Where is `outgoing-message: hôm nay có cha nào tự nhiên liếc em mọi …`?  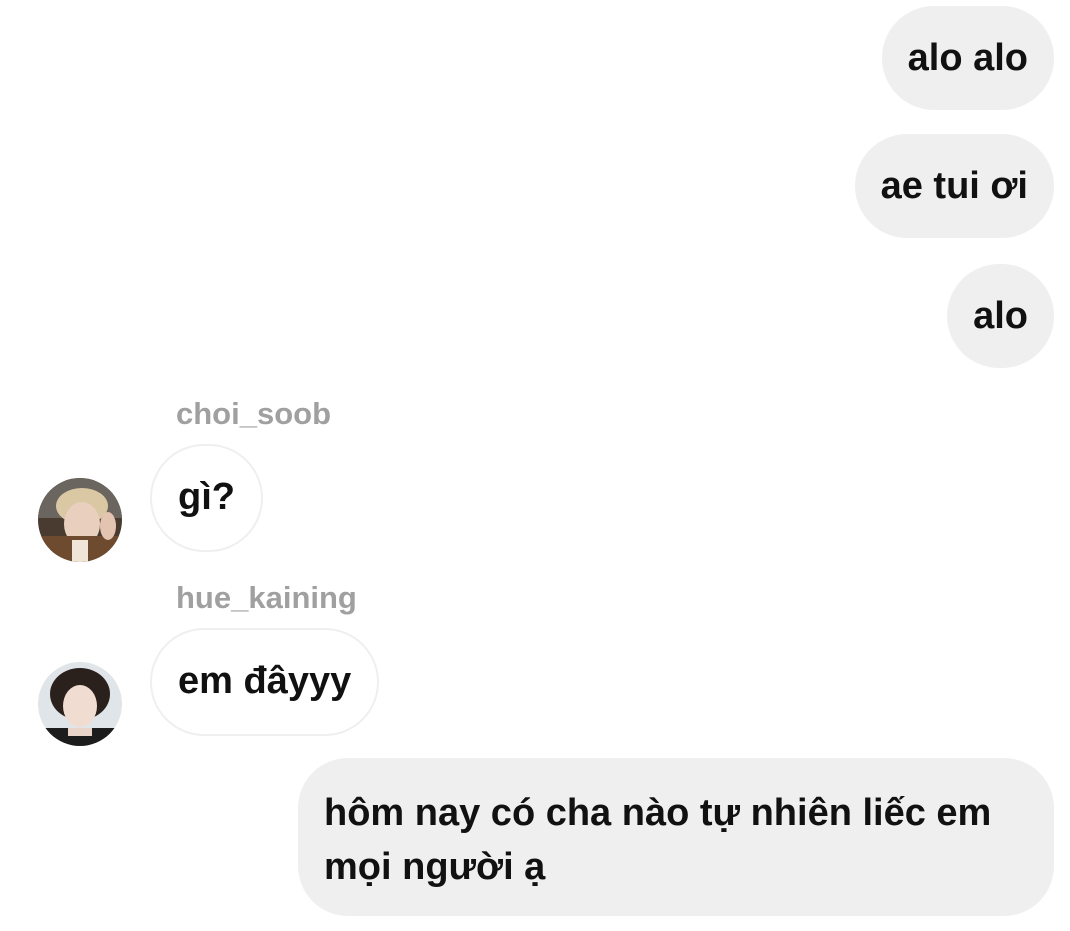
outgoing-message: hôm nay có cha nào tự nhiên liếc em mọi … is located at coordinates (676, 837).